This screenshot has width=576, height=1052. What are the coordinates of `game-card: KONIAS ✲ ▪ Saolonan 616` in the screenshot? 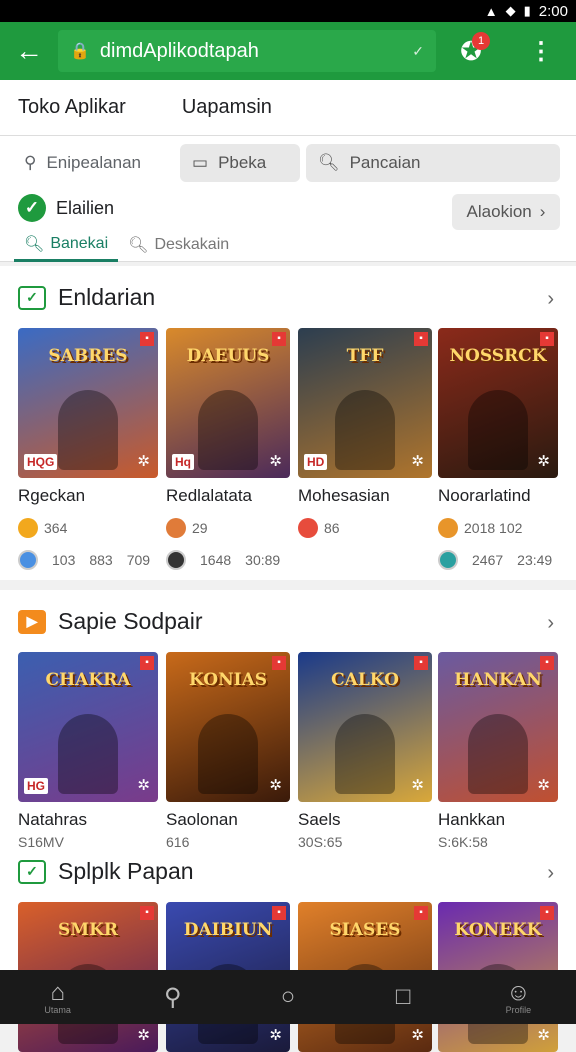 It's located at (228, 751).